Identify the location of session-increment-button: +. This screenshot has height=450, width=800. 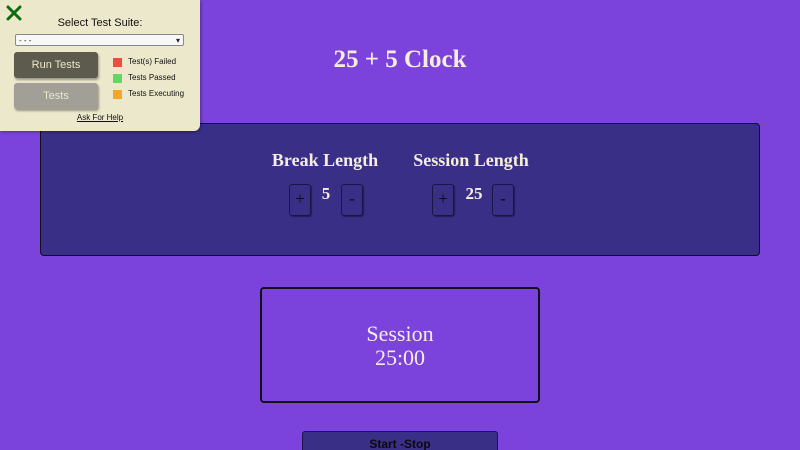
(443, 200).